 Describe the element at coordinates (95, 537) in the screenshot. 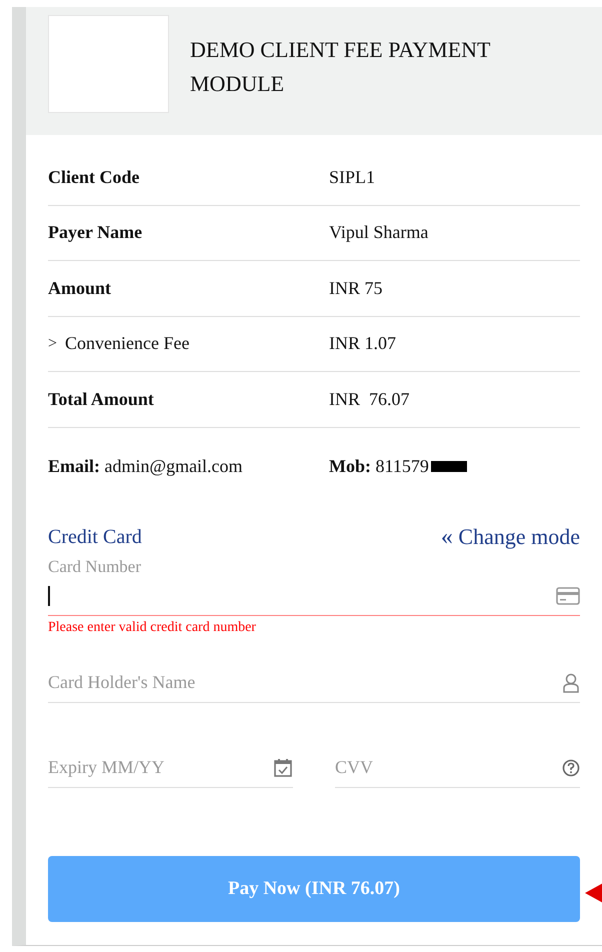

I see `payment-mode-title: Credit Card` at that location.